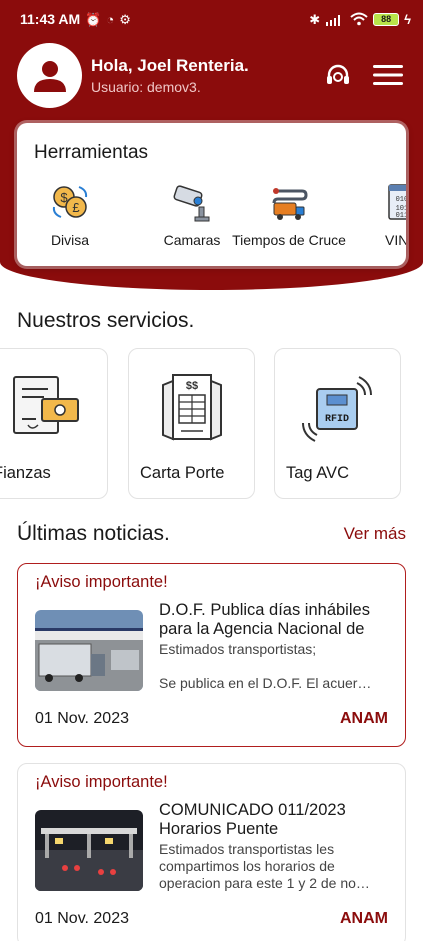 Image resolution: width=423 pixels, height=941 pixels. I want to click on rfid-tag-icon: RFID, so click(337, 409).